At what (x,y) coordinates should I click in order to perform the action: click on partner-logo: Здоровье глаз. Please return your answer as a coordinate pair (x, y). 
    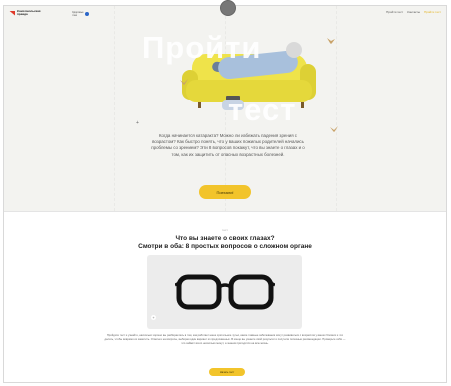
    Looking at the image, I should click on (80, 14).